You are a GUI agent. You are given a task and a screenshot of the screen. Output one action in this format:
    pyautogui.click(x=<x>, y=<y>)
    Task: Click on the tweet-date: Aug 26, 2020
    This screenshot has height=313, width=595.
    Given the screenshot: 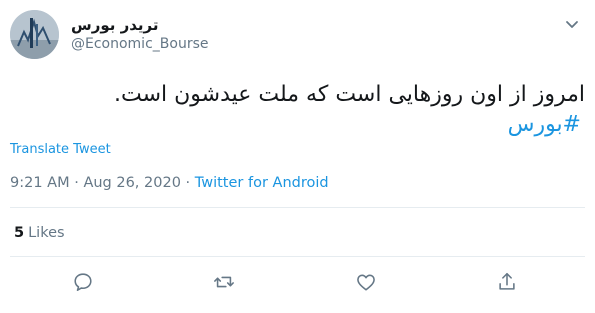 What is the action you would take?
    pyautogui.click(x=132, y=183)
    